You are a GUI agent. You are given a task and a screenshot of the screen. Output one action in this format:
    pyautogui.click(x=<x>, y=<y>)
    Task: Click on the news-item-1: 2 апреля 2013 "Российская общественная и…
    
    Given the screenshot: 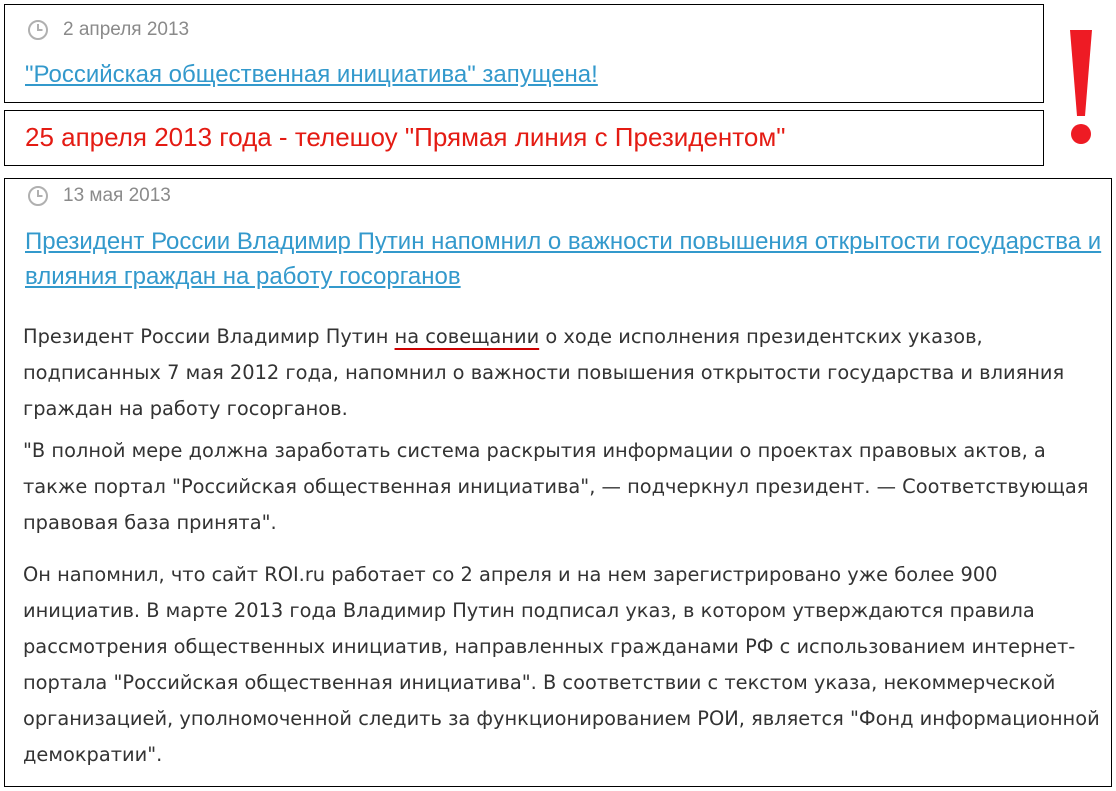 What is the action you would take?
    pyautogui.click(x=524, y=53)
    